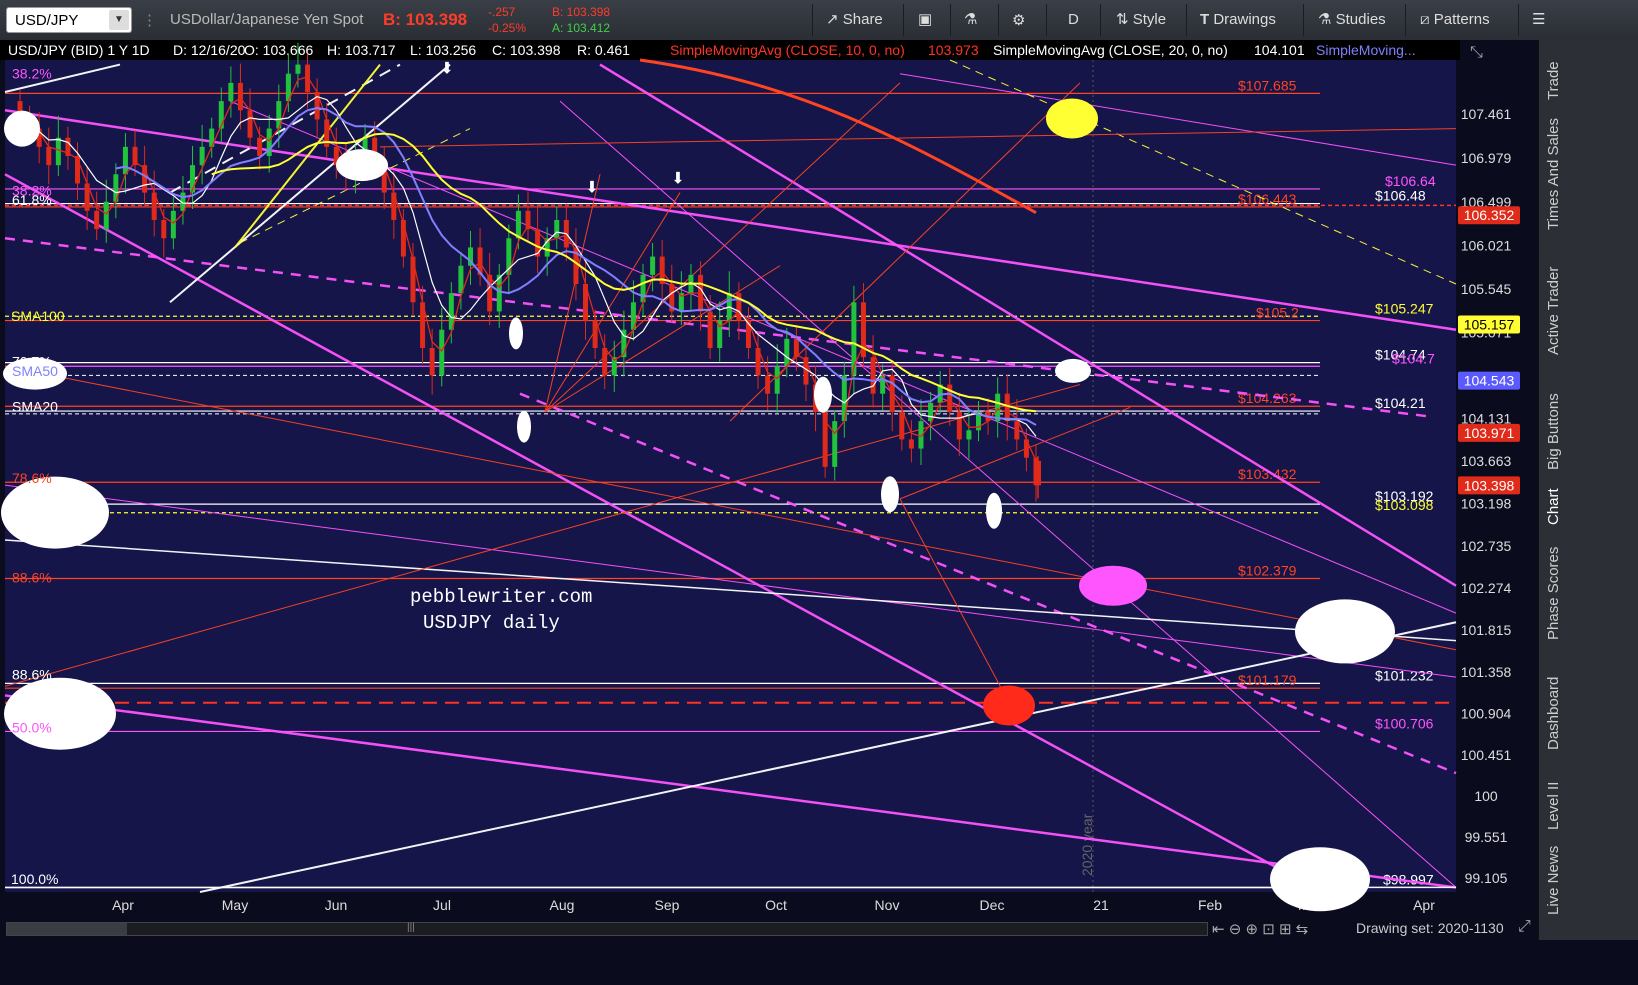 This screenshot has width=1638, height=985. Describe the element at coordinates (491, 623) in the screenshot. I see `watermark-line2: USDJPY daily` at that location.